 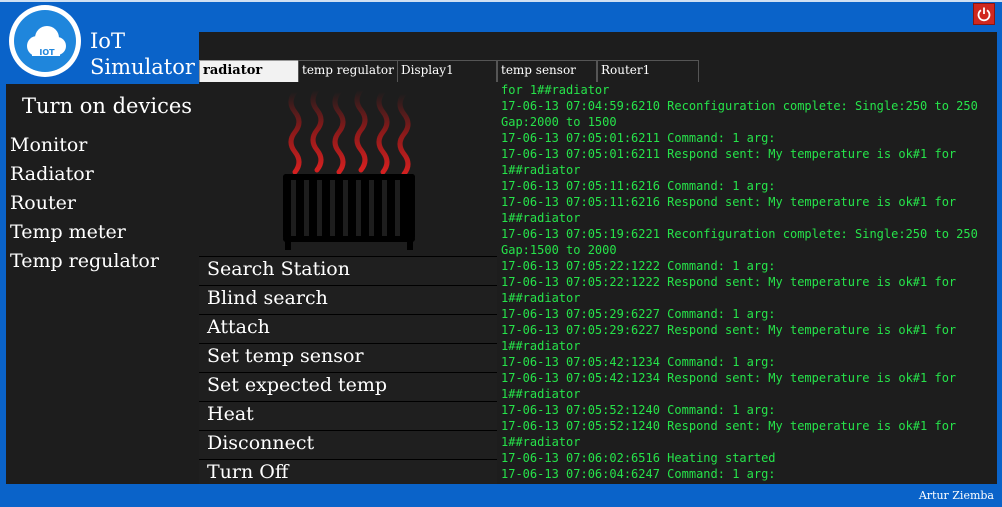 What do you see at coordinates (956, 495) in the screenshot?
I see `author-credit: Artur Ziemba` at bounding box center [956, 495].